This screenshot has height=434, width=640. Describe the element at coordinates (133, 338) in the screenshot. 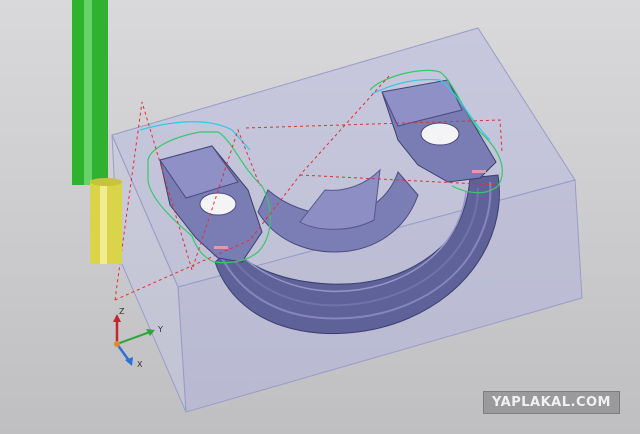

I see `triad-y-axis` at that location.